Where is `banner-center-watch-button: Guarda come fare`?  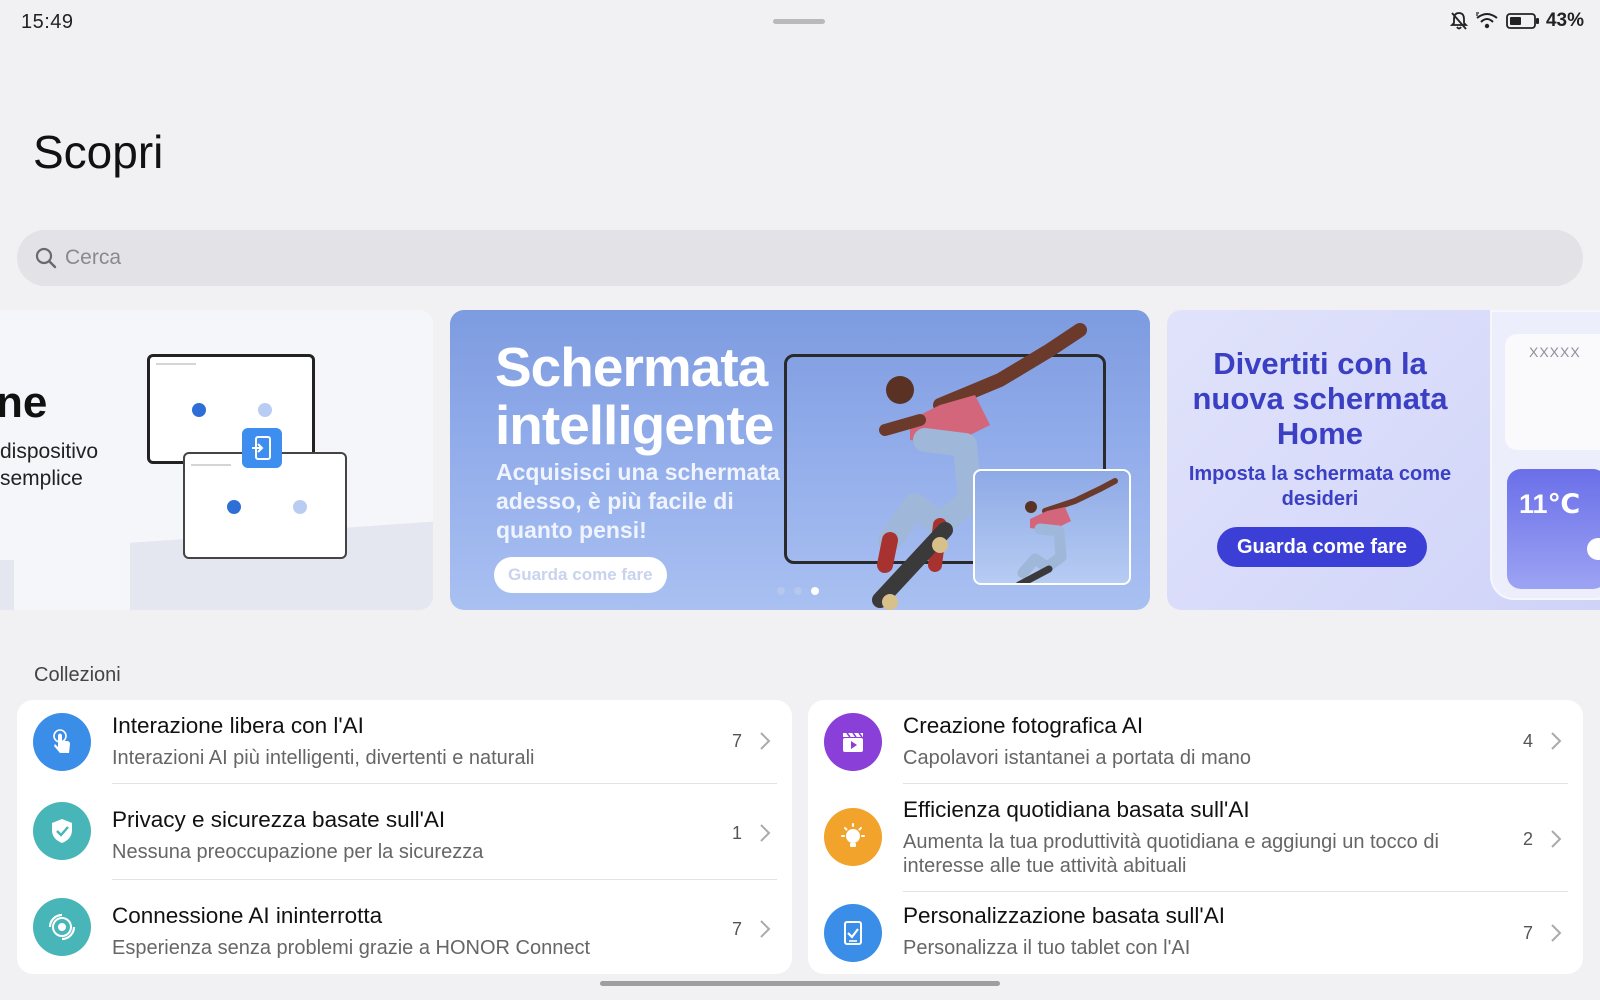 banner-center-watch-button: Guarda come fare is located at coordinates (580, 575).